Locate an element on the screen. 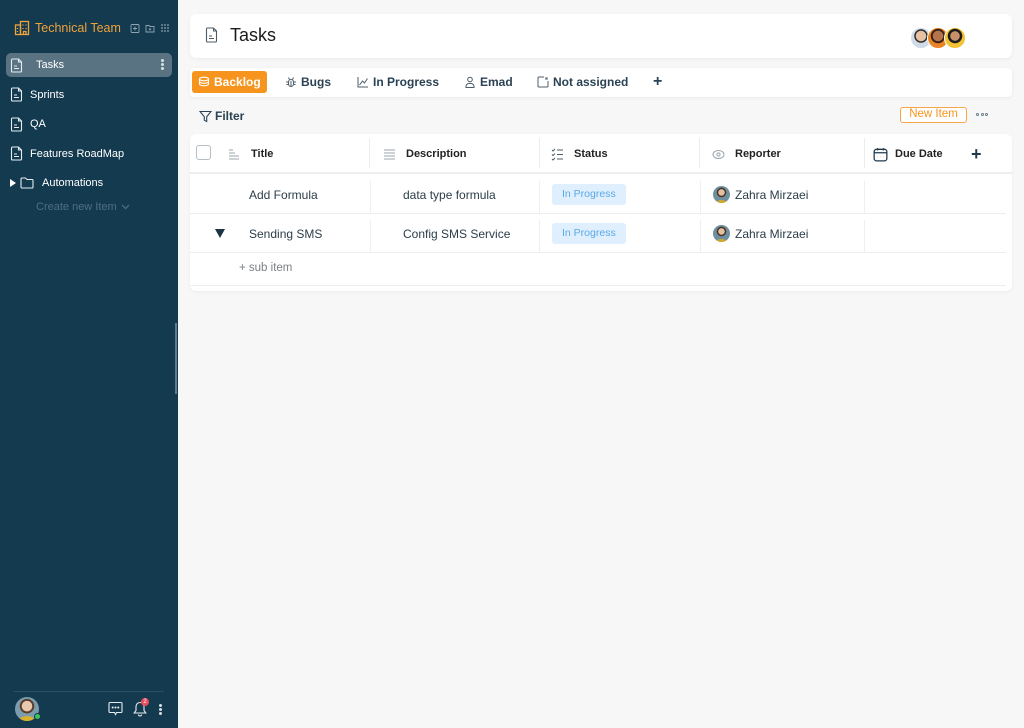 The height and width of the screenshot is (728, 1024). add-tab-button: + is located at coordinates (657, 82).